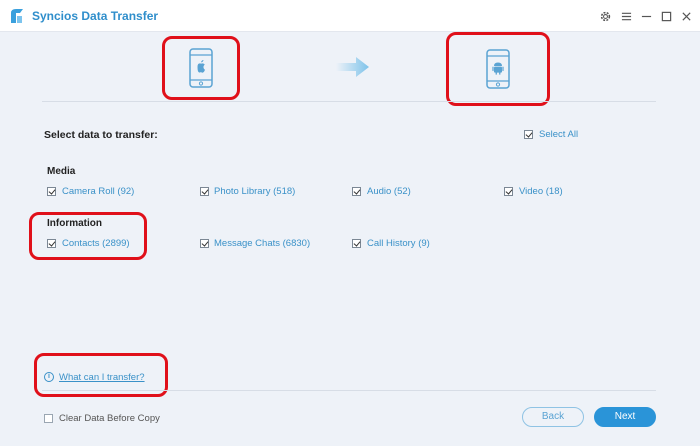 Image resolution: width=700 pixels, height=446 pixels. What do you see at coordinates (17, 16) in the screenshot?
I see `syncios-logo-icon` at bounding box center [17, 16].